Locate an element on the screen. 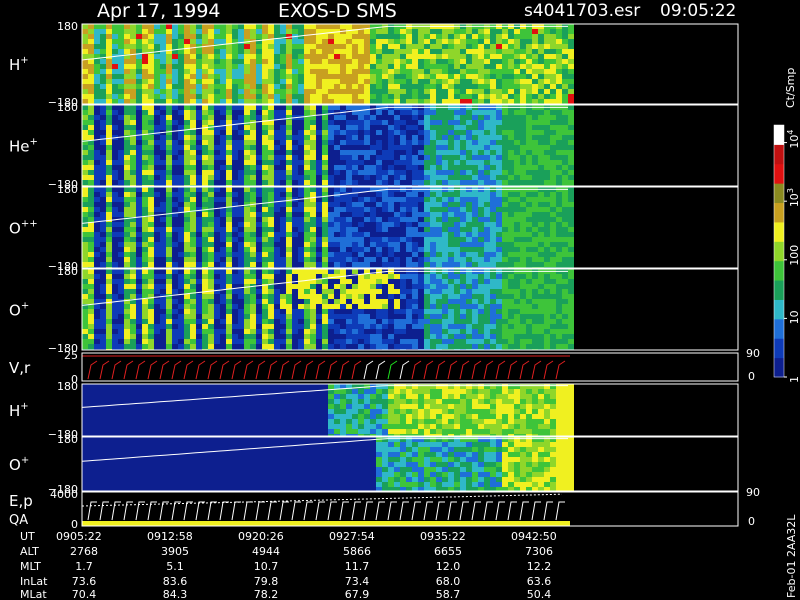 Image resolution: width=800 pixels, height=600 pixels. ephem-row-label: ALT is located at coordinates (29, 551).